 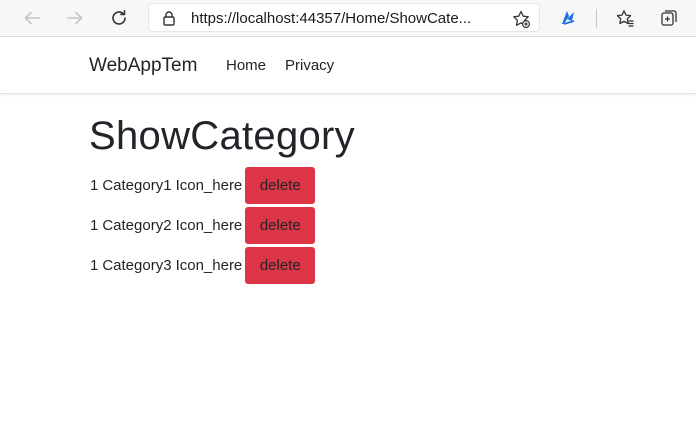 What do you see at coordinates (246, 66) in the screenshot?
I see `nav-link-home: Home` at bounding box center [246, 66].